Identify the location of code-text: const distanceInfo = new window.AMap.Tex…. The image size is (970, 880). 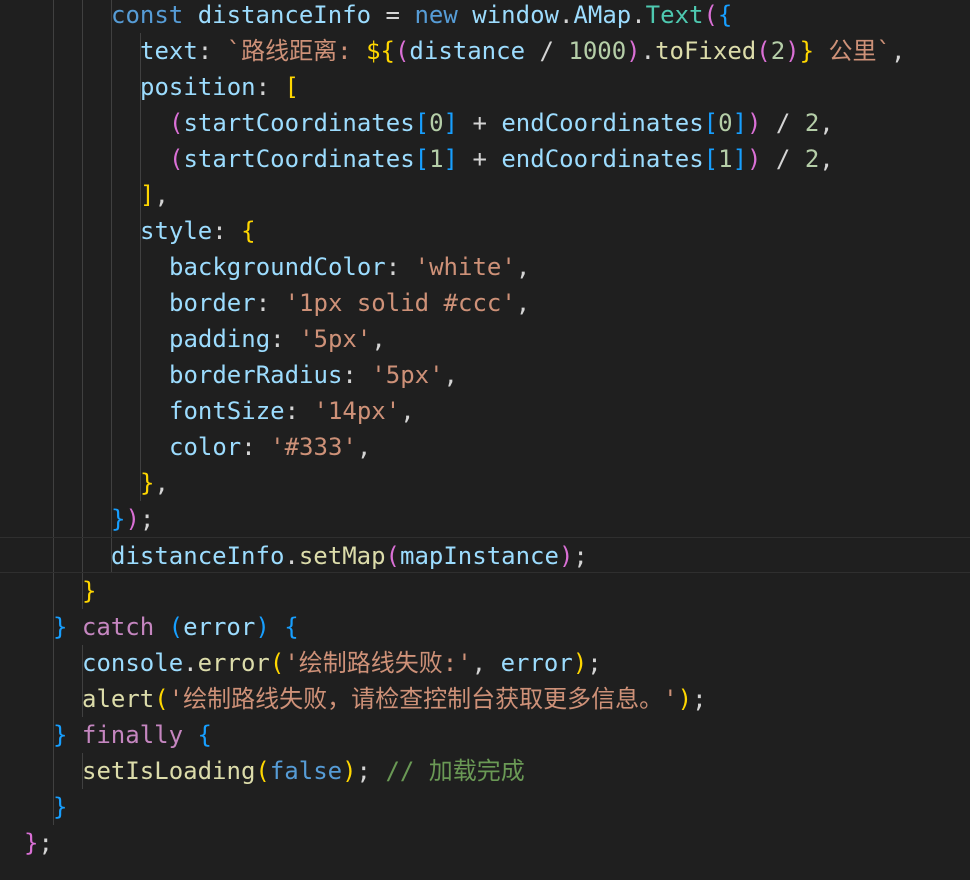
(421, 16).